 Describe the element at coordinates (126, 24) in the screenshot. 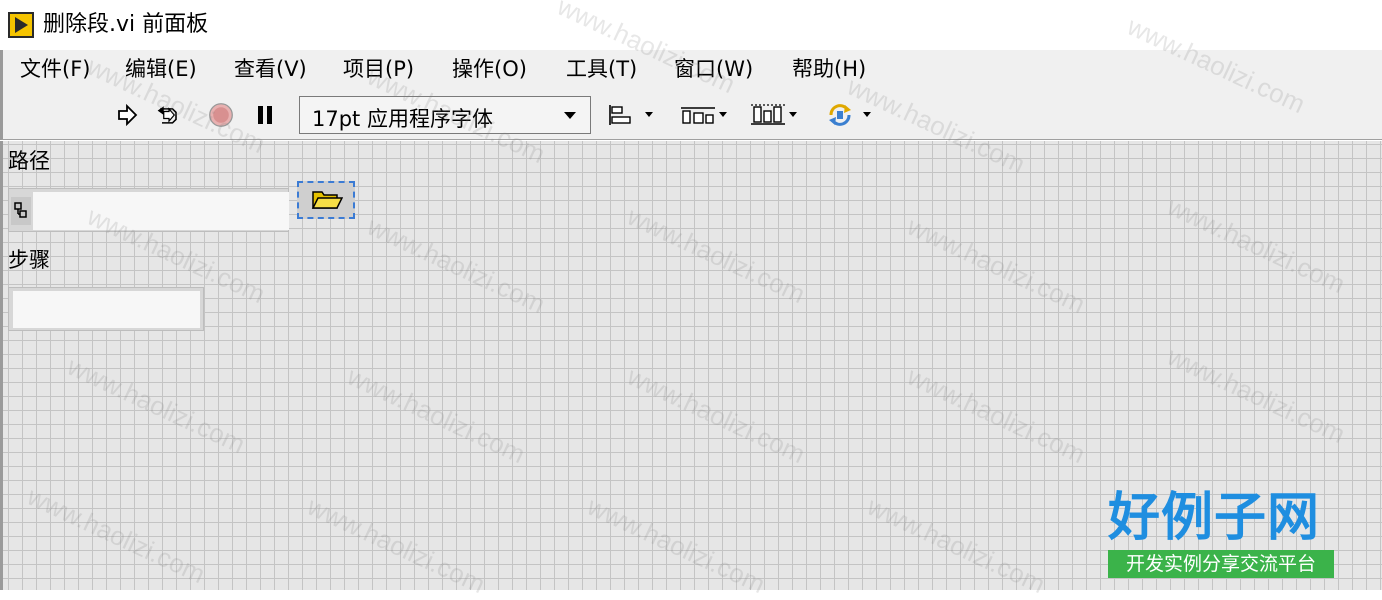

I see `window-title: 删除段.vi 前面板` at that location.